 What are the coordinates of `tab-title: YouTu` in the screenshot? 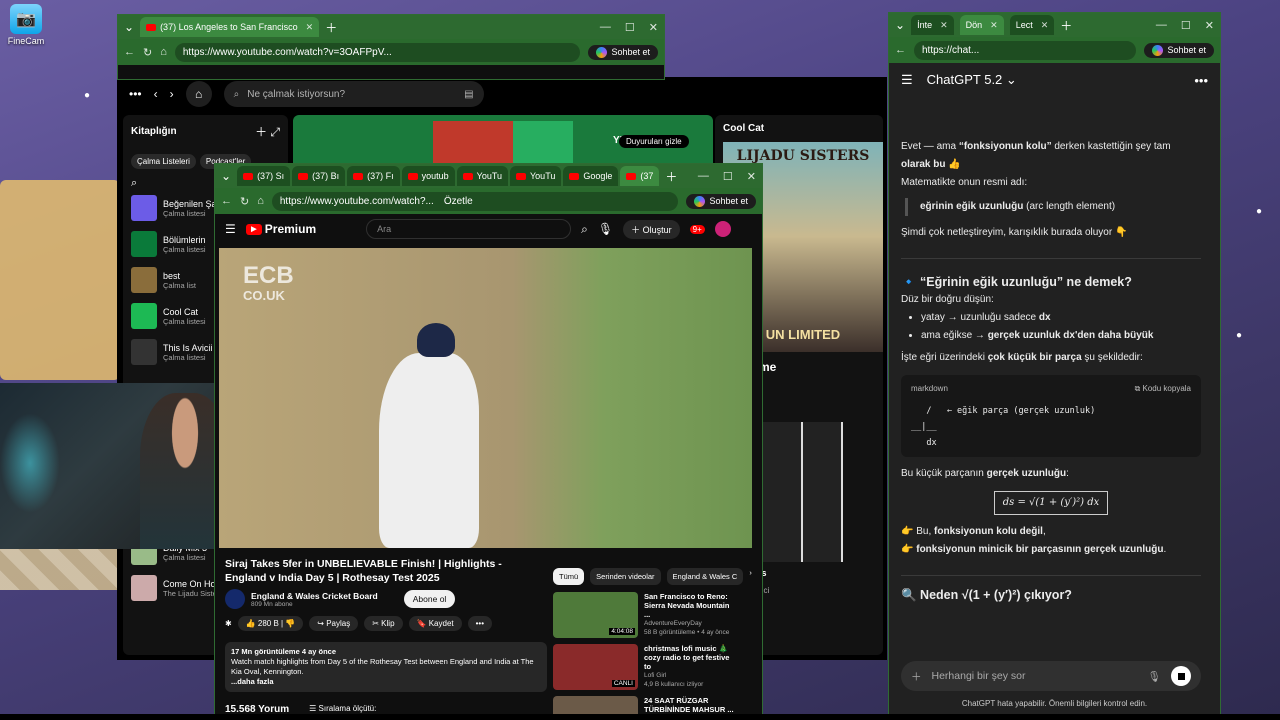 It's located at (489, 176).